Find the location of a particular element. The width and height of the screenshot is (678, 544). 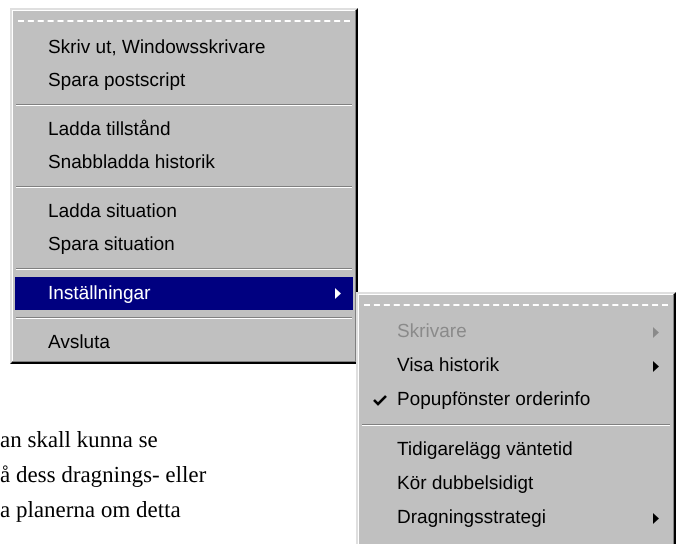

document-text: å dess dragnings- eller is located at coordinates (103, 475).